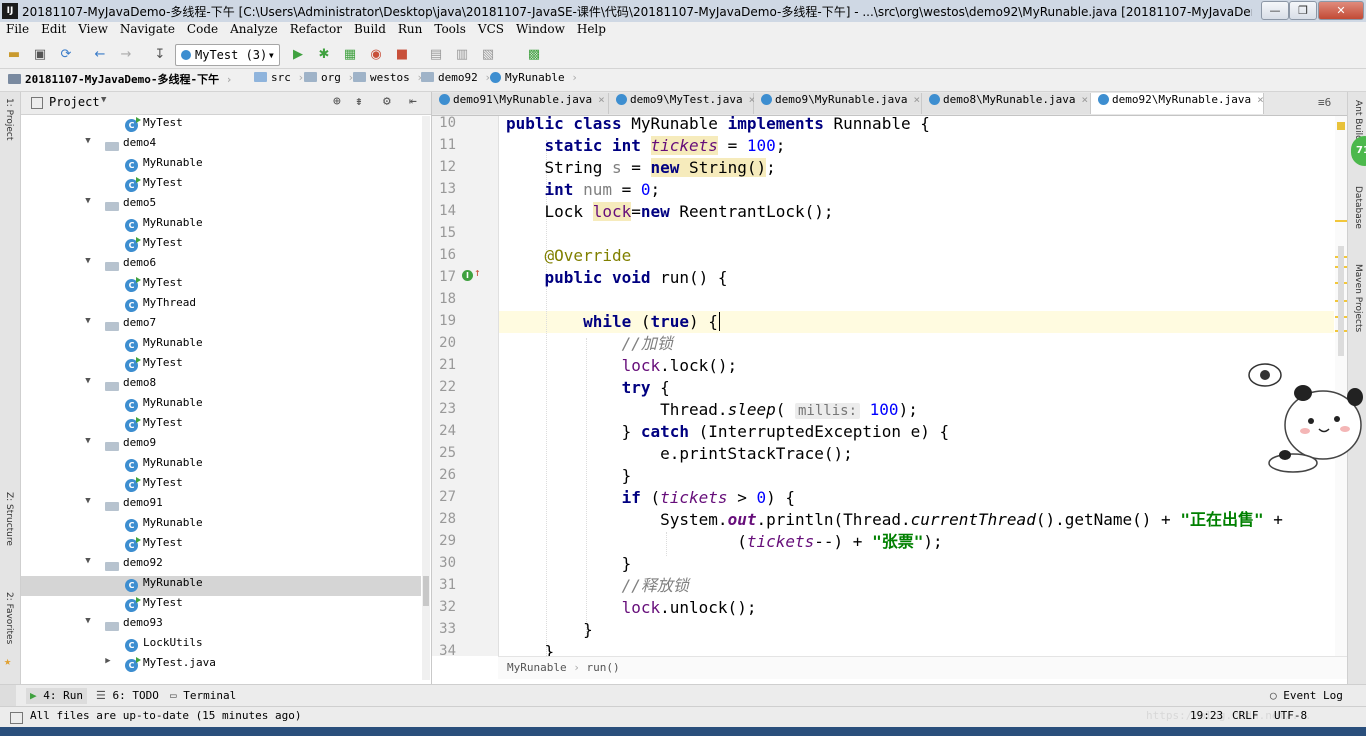 The image size is (1366, 736). I want to click on caret-position: 19:23, so click(1206, 715).